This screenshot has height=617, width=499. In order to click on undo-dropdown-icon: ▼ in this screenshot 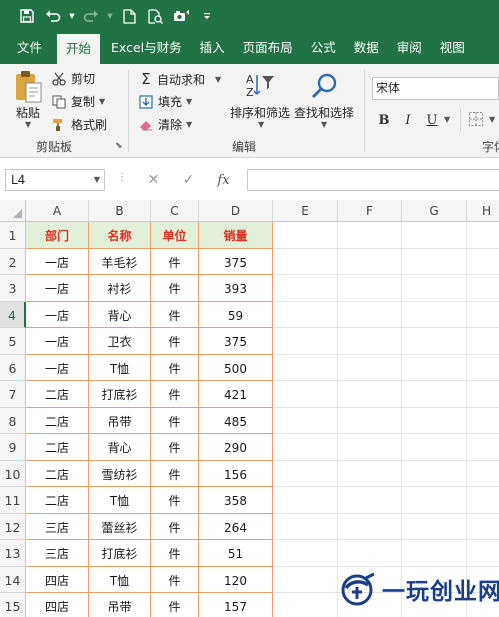, I will do `click(72, 16)`.